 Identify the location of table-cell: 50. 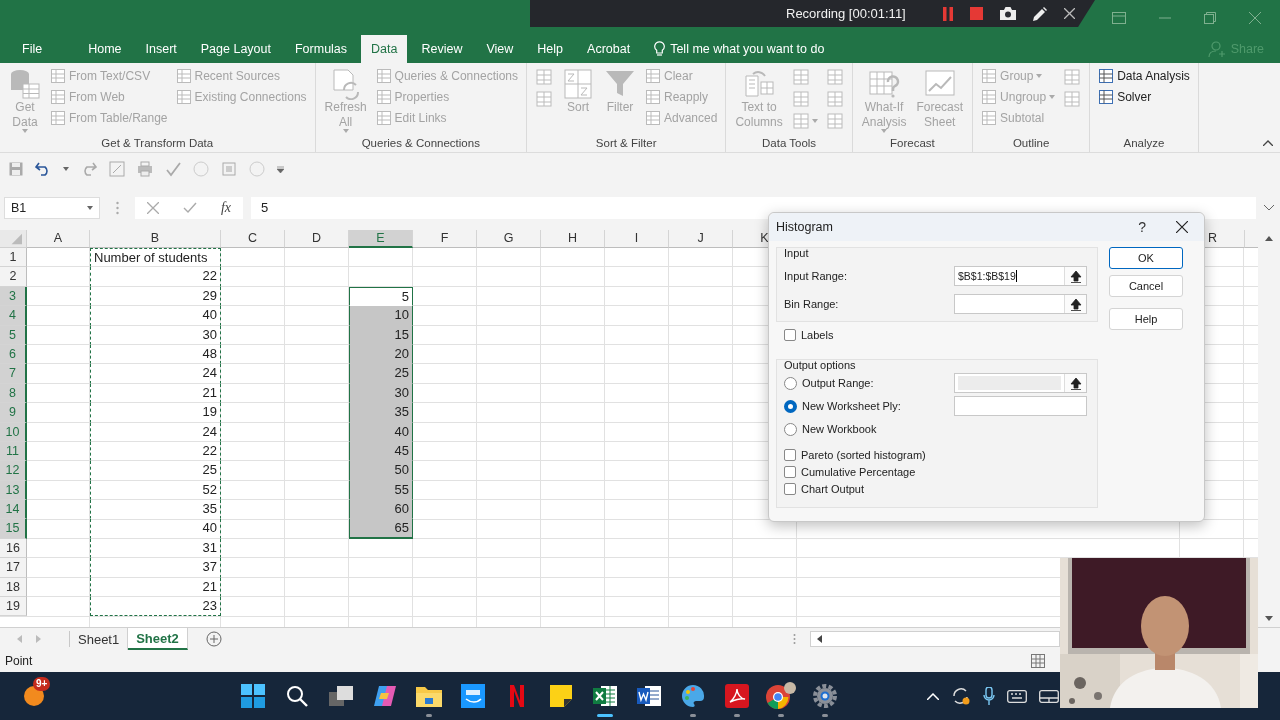
(381, 471).